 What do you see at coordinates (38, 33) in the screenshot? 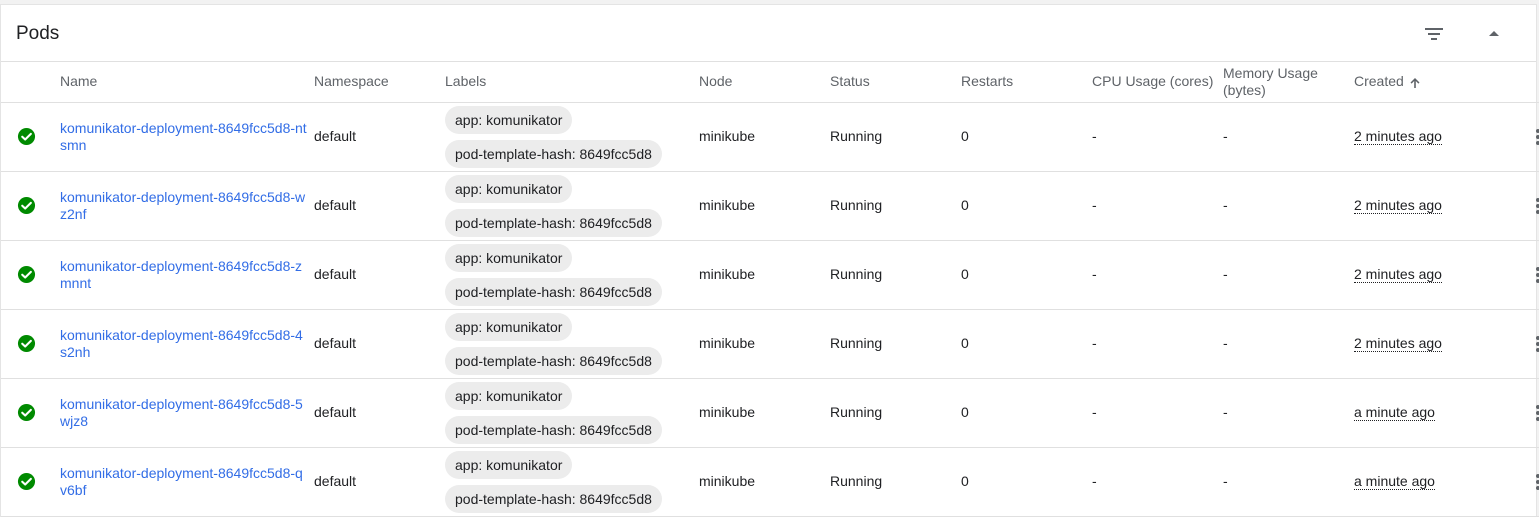
I see `card-title: Pods` at bounding box center [38, 33].